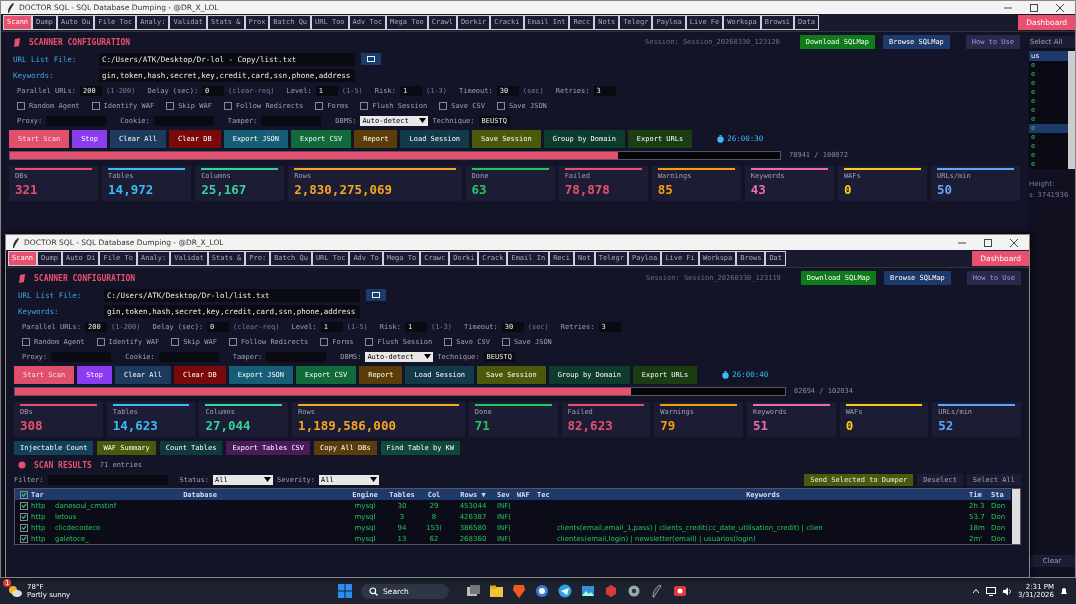  I want to click on photo-icon, so click(587, 591).